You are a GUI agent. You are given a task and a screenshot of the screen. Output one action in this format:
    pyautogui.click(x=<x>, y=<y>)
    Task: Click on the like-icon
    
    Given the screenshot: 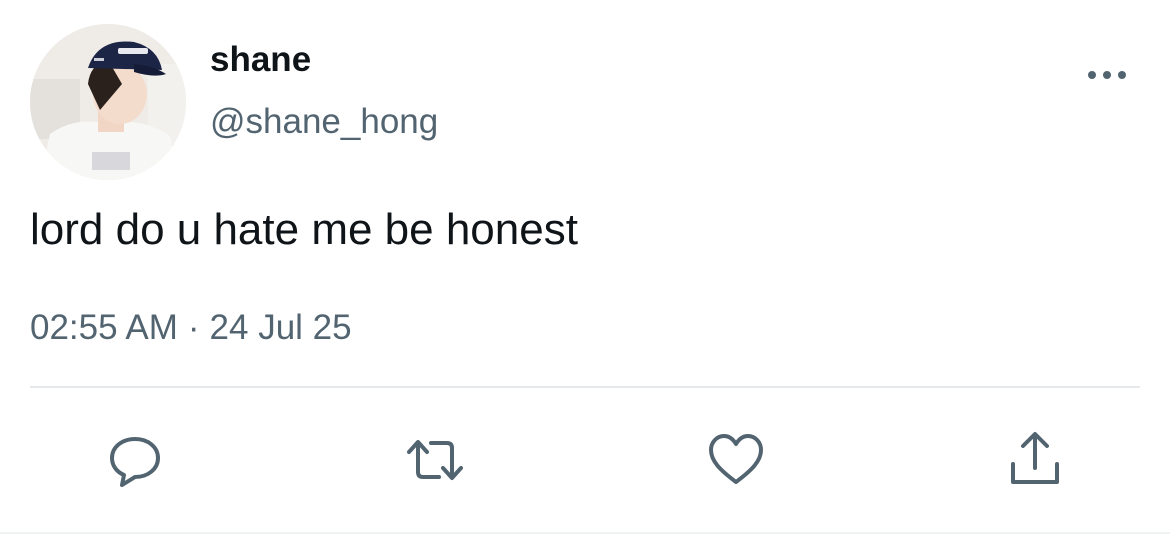 What is the action you would take?
    pyautogui.click(x=736, y=459)
    